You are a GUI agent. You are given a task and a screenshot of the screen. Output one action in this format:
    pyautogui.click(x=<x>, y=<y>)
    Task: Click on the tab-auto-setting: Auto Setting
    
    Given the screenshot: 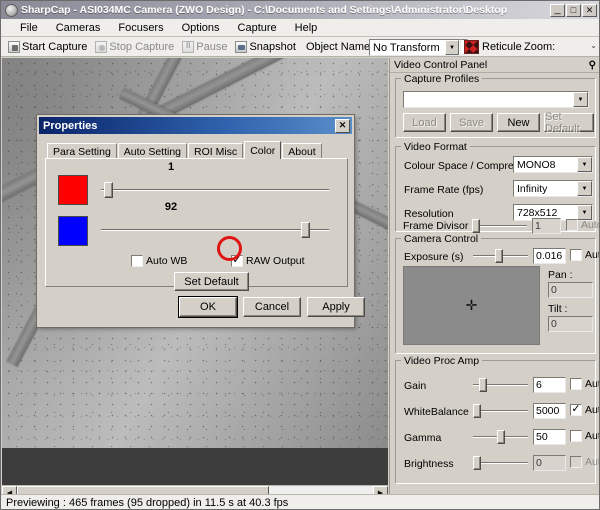 What is the action you would take?
    pyautogui.click(x=152, y=151)
    